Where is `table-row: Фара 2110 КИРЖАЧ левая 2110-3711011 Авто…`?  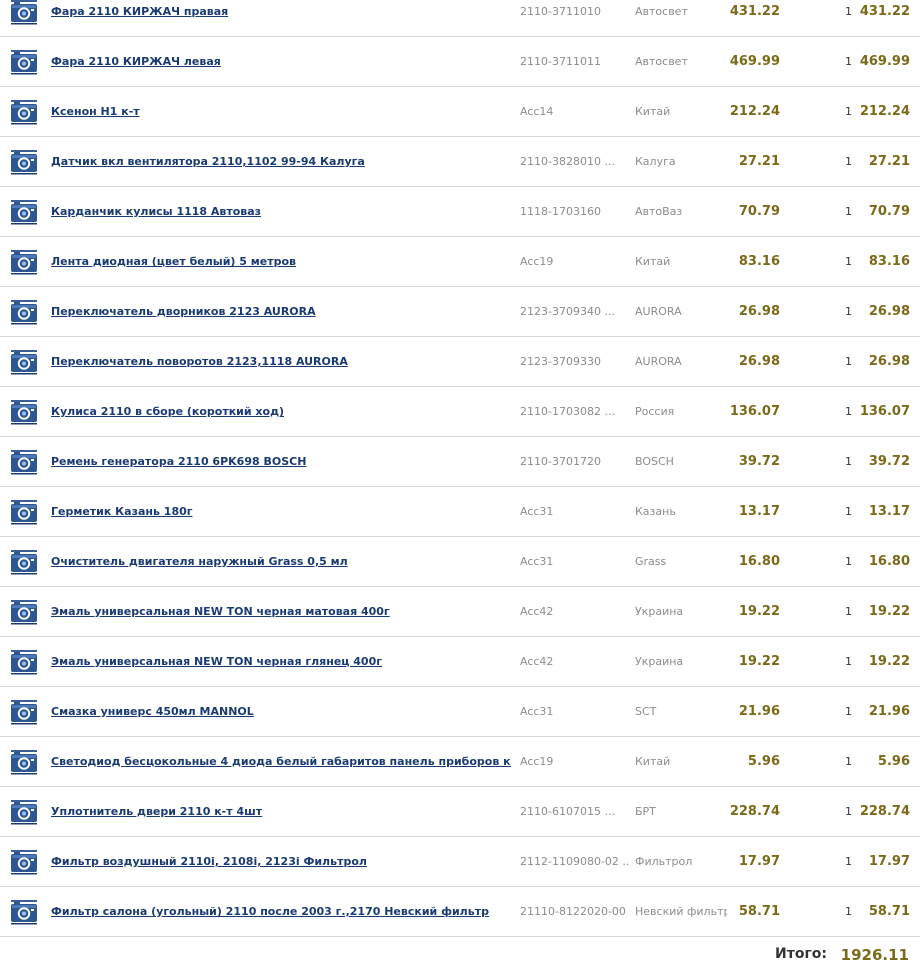 table-row: Фара 2110 КИРЖАЧ левая 2110-3711011 Авто… is located at coordinates (460, 62).